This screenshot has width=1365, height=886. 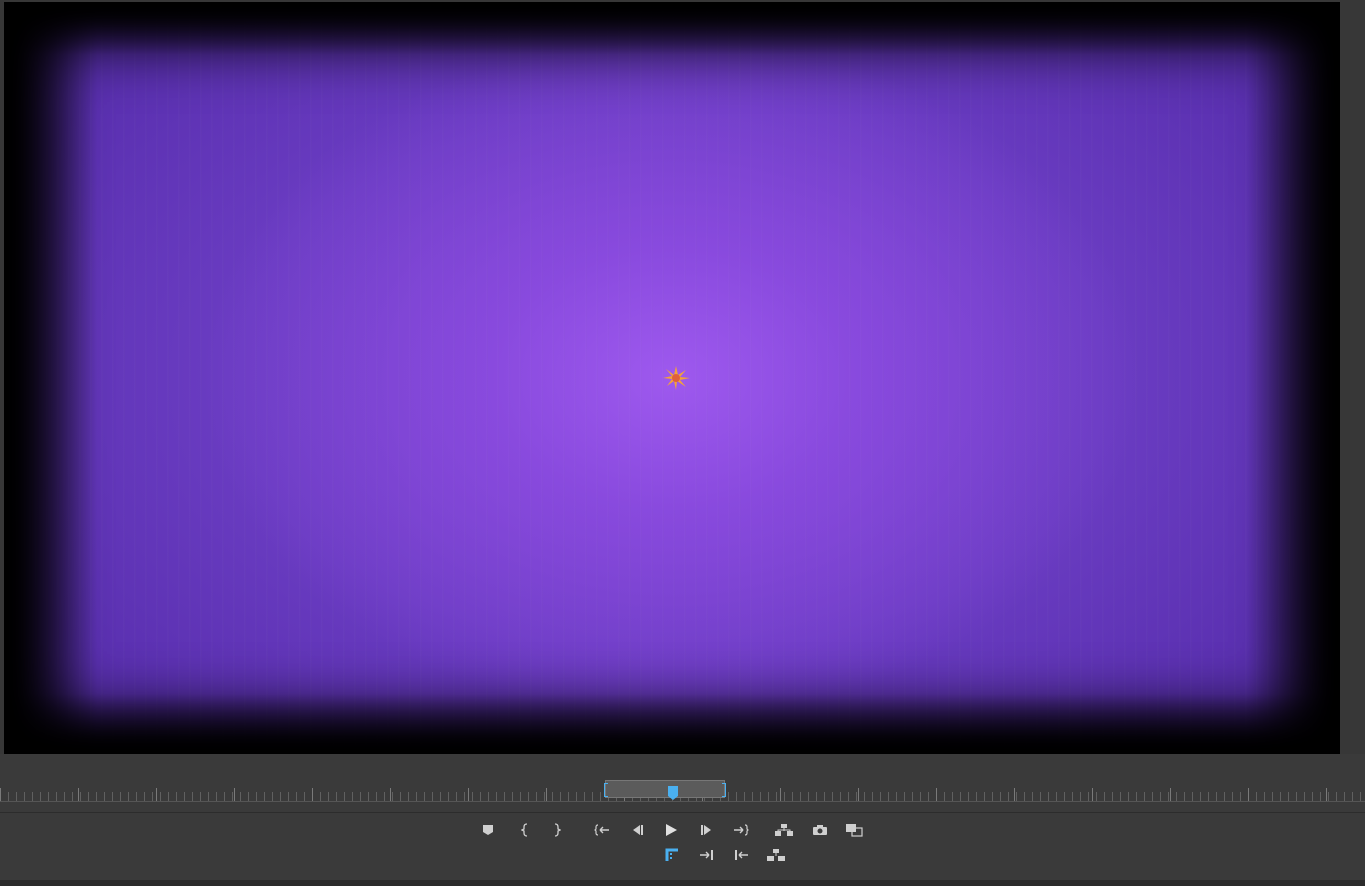 I want to click on add-marker-icon, so click(x=488, y=830).